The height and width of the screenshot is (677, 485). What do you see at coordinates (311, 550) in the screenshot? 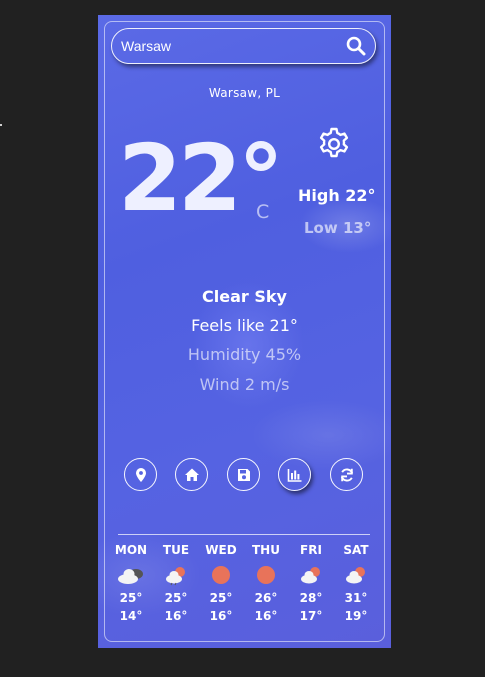
I see `forecast-day-name: FRI` at bounding box center [311, 550].